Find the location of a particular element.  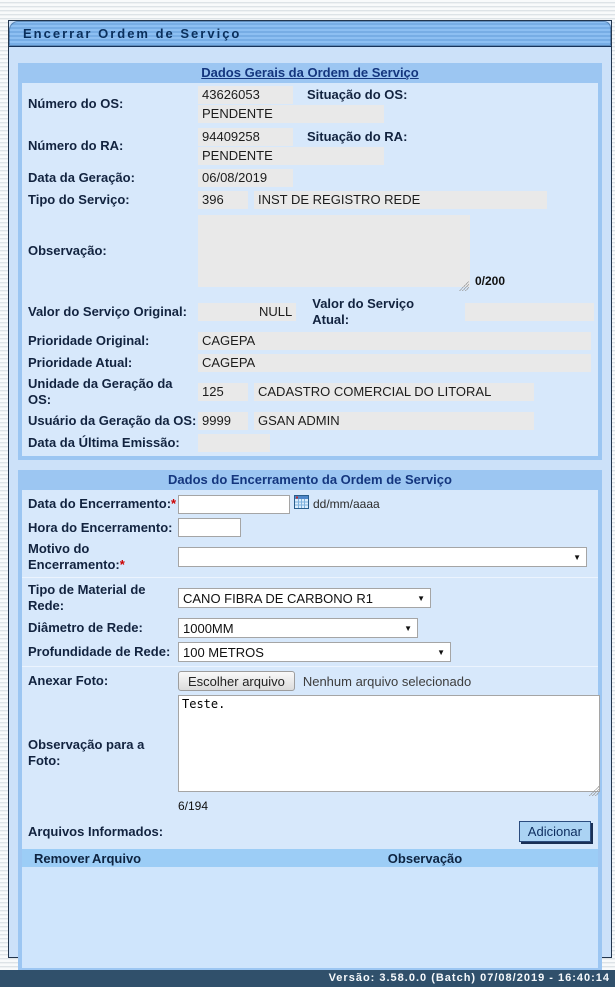

valor-atual-label: Valor do Serviço Atual: is located at coordinates (363, 311).